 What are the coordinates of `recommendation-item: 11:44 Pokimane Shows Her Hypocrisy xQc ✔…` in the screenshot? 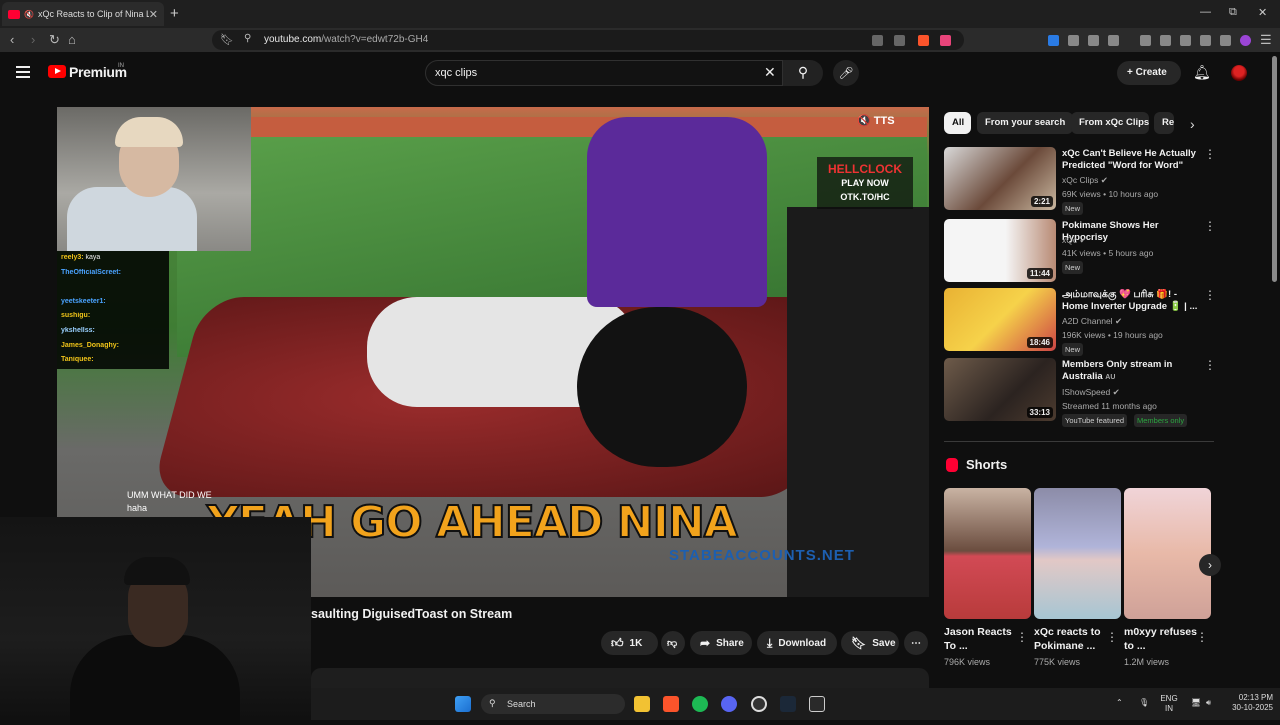 It's located at (1080, 251).